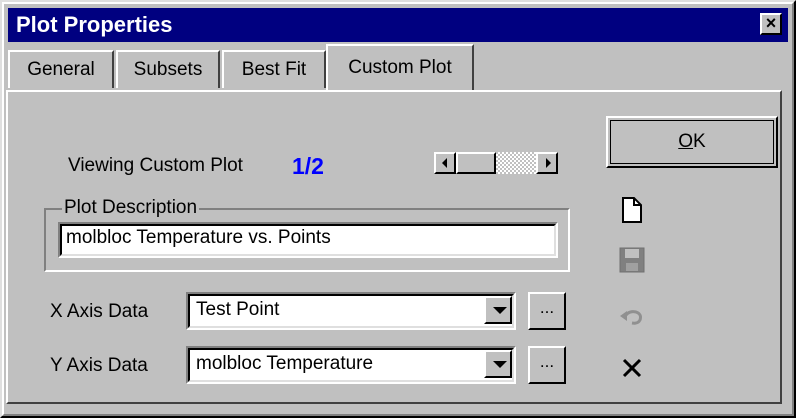 The width and height of the screenshot is (796, 418). I want to click on x-axis-dropdown-button, so click(498, 310).